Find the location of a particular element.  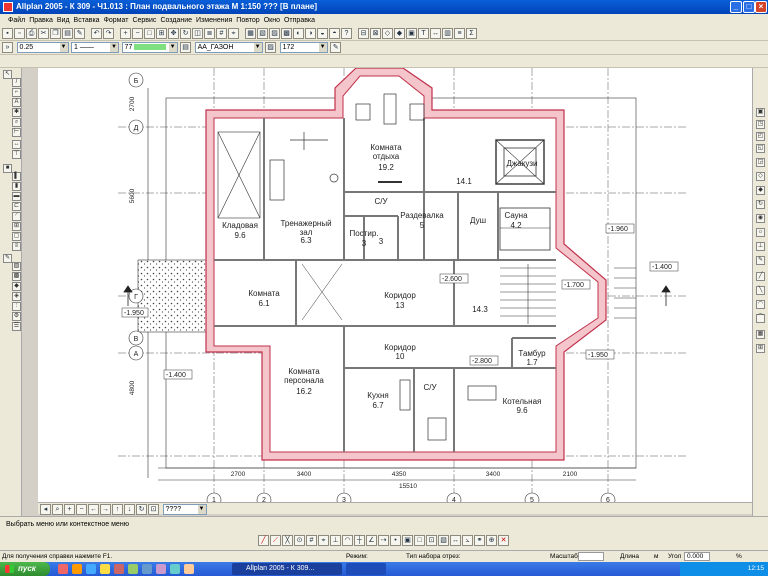

section-icon: ⊥ is located at coordinates (760, 246).